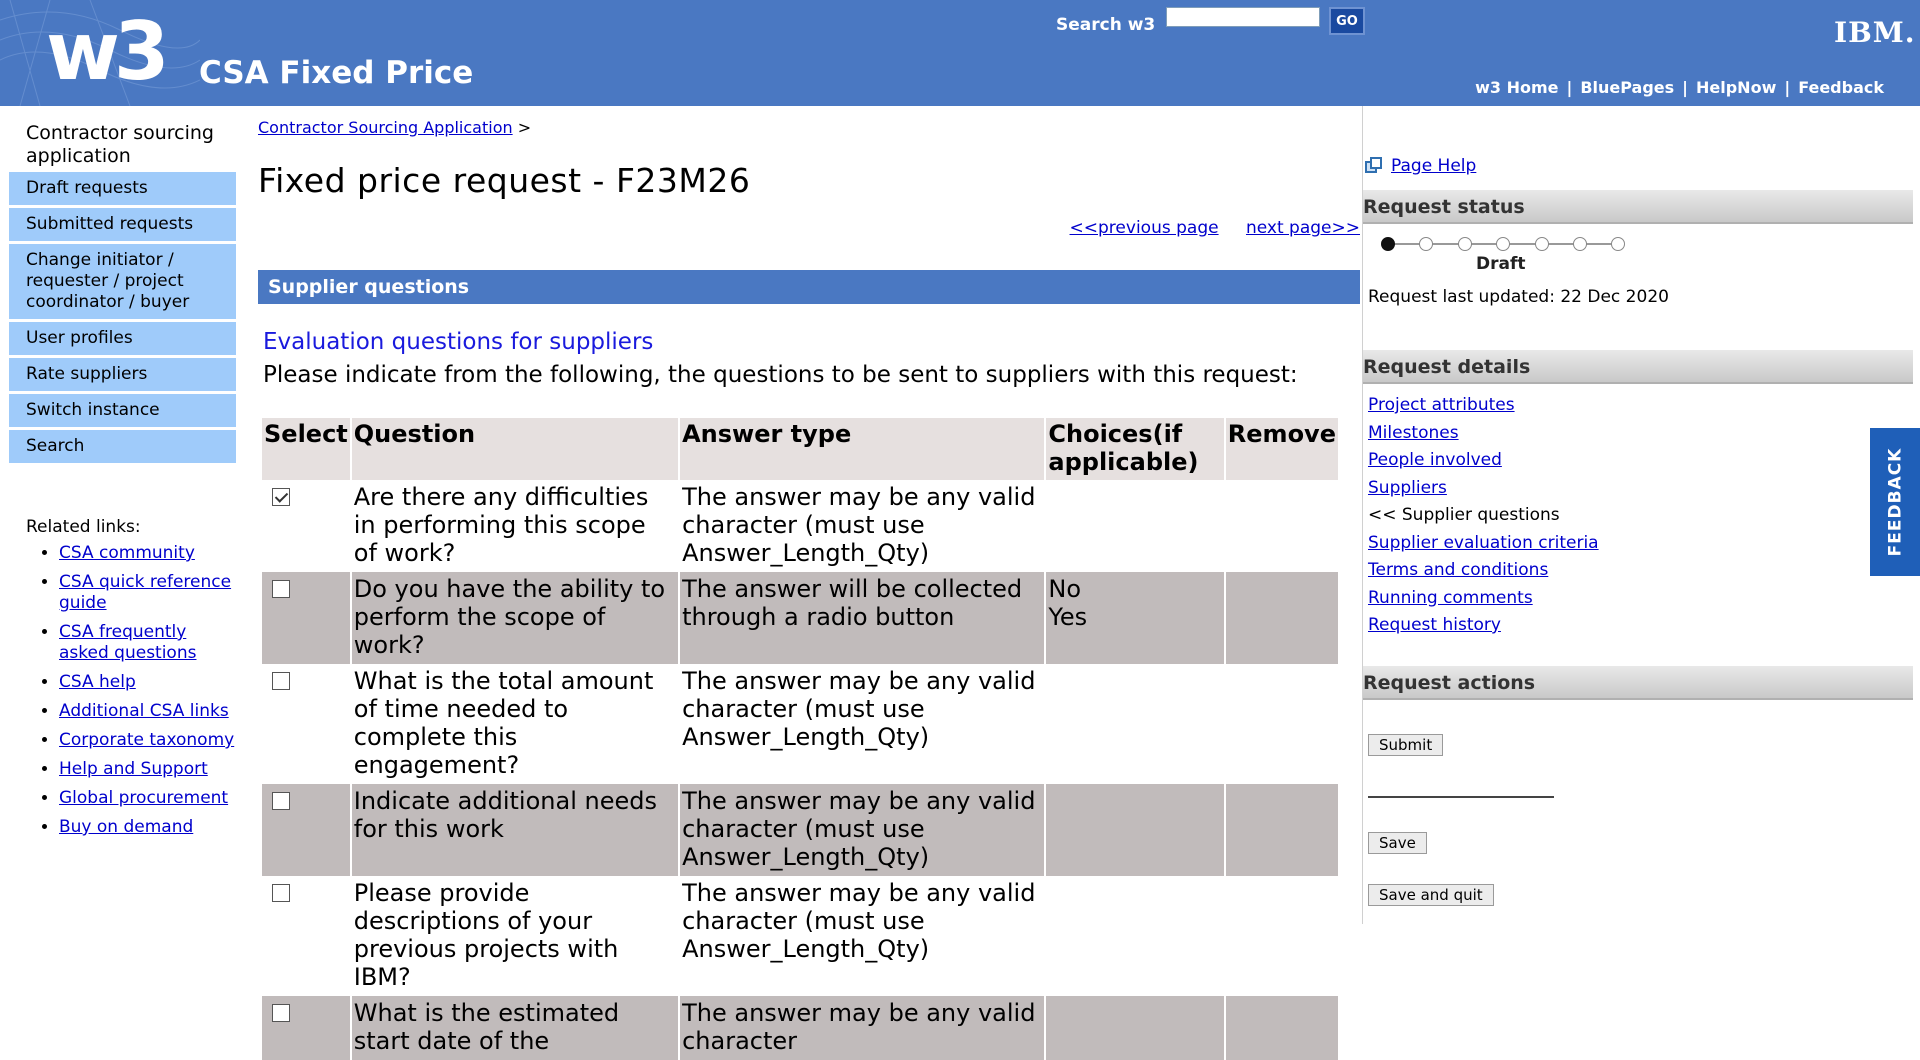 The height and width of the screenshot is (1060, 1920). What do you see at coordinates (133, 769) in the screenshot?
I see `related-link-help-support: Help and Support` at bounding box center [133, 769].